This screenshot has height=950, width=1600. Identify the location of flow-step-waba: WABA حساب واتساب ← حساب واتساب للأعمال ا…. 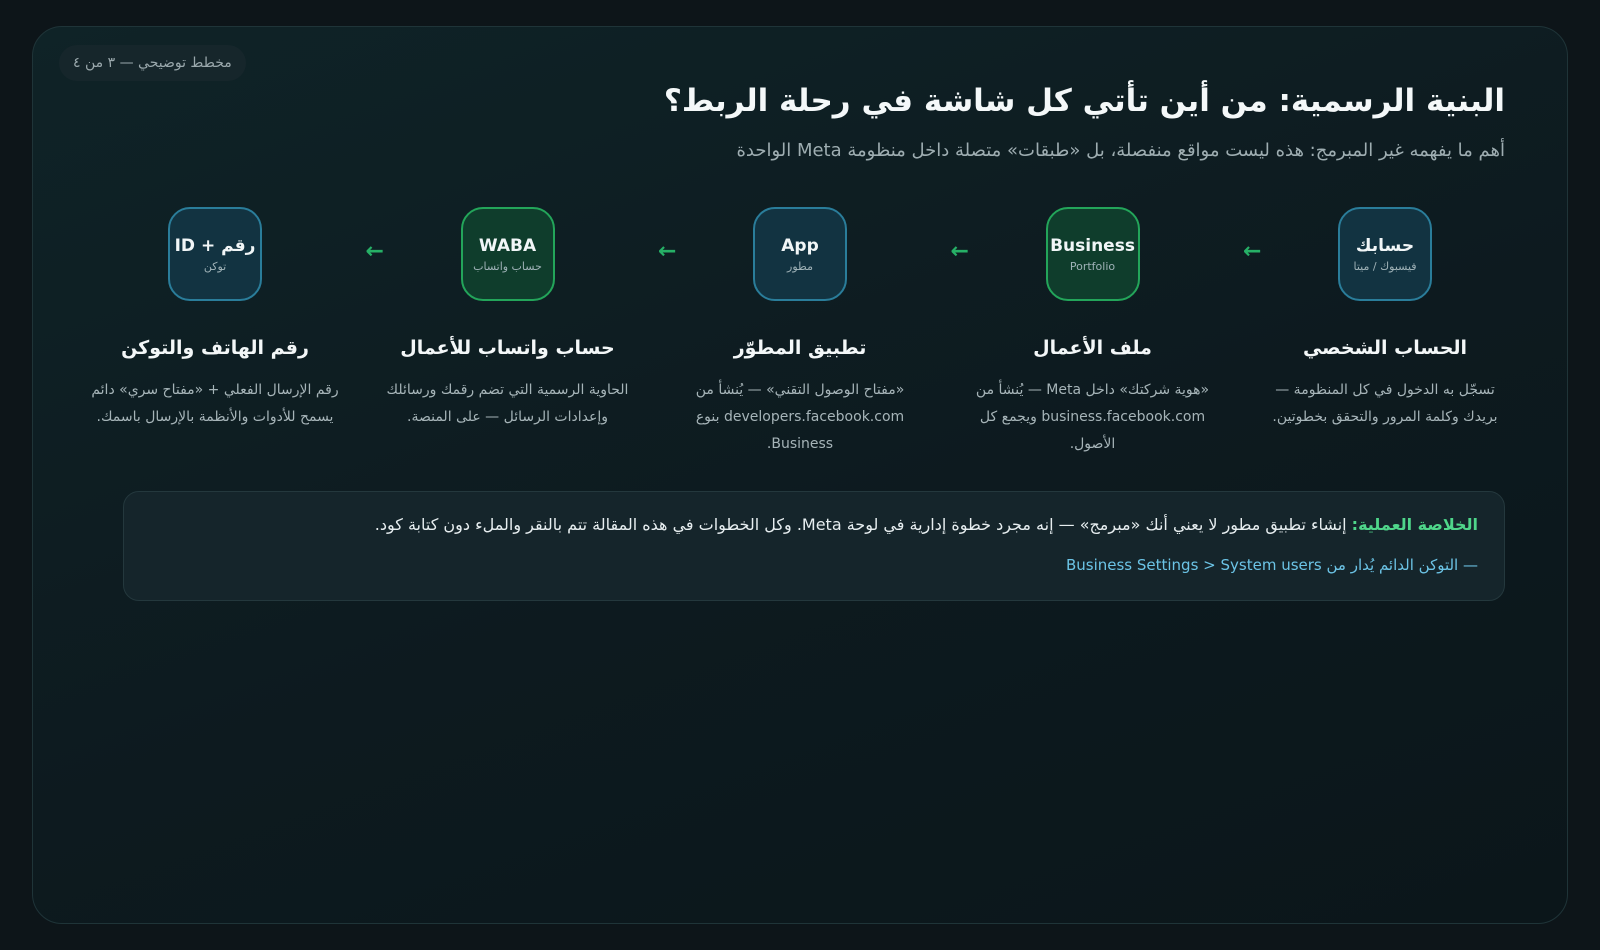
(497, 352).